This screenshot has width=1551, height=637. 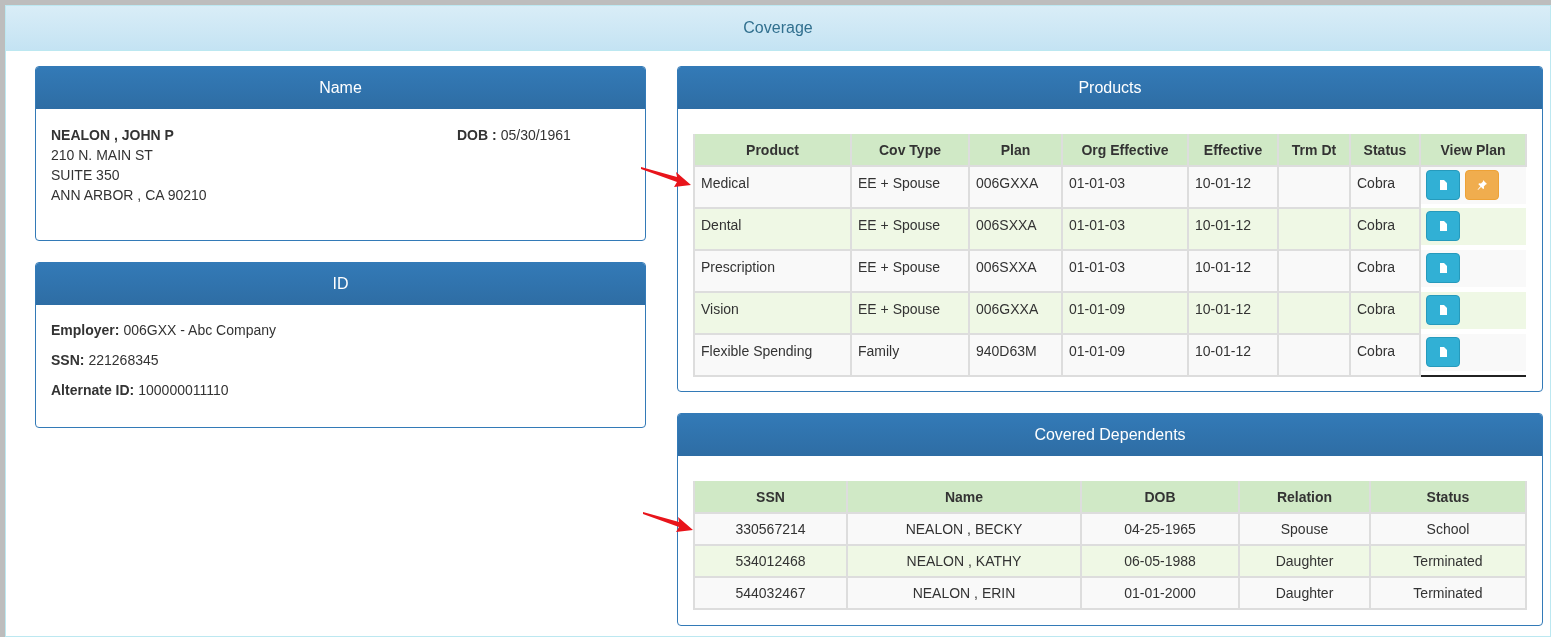 What do you see at coordinates (1304, 497) in the screenshot?
I see `column-header: Relation` at bounding box center [1304, 497].